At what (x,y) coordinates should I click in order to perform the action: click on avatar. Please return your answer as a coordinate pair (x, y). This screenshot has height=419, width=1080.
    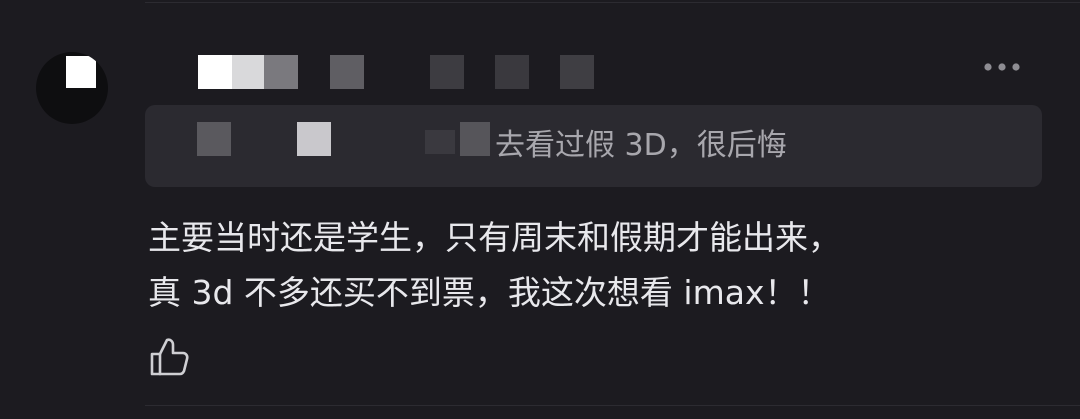
    Looking at the image, I should click on (72, 88).